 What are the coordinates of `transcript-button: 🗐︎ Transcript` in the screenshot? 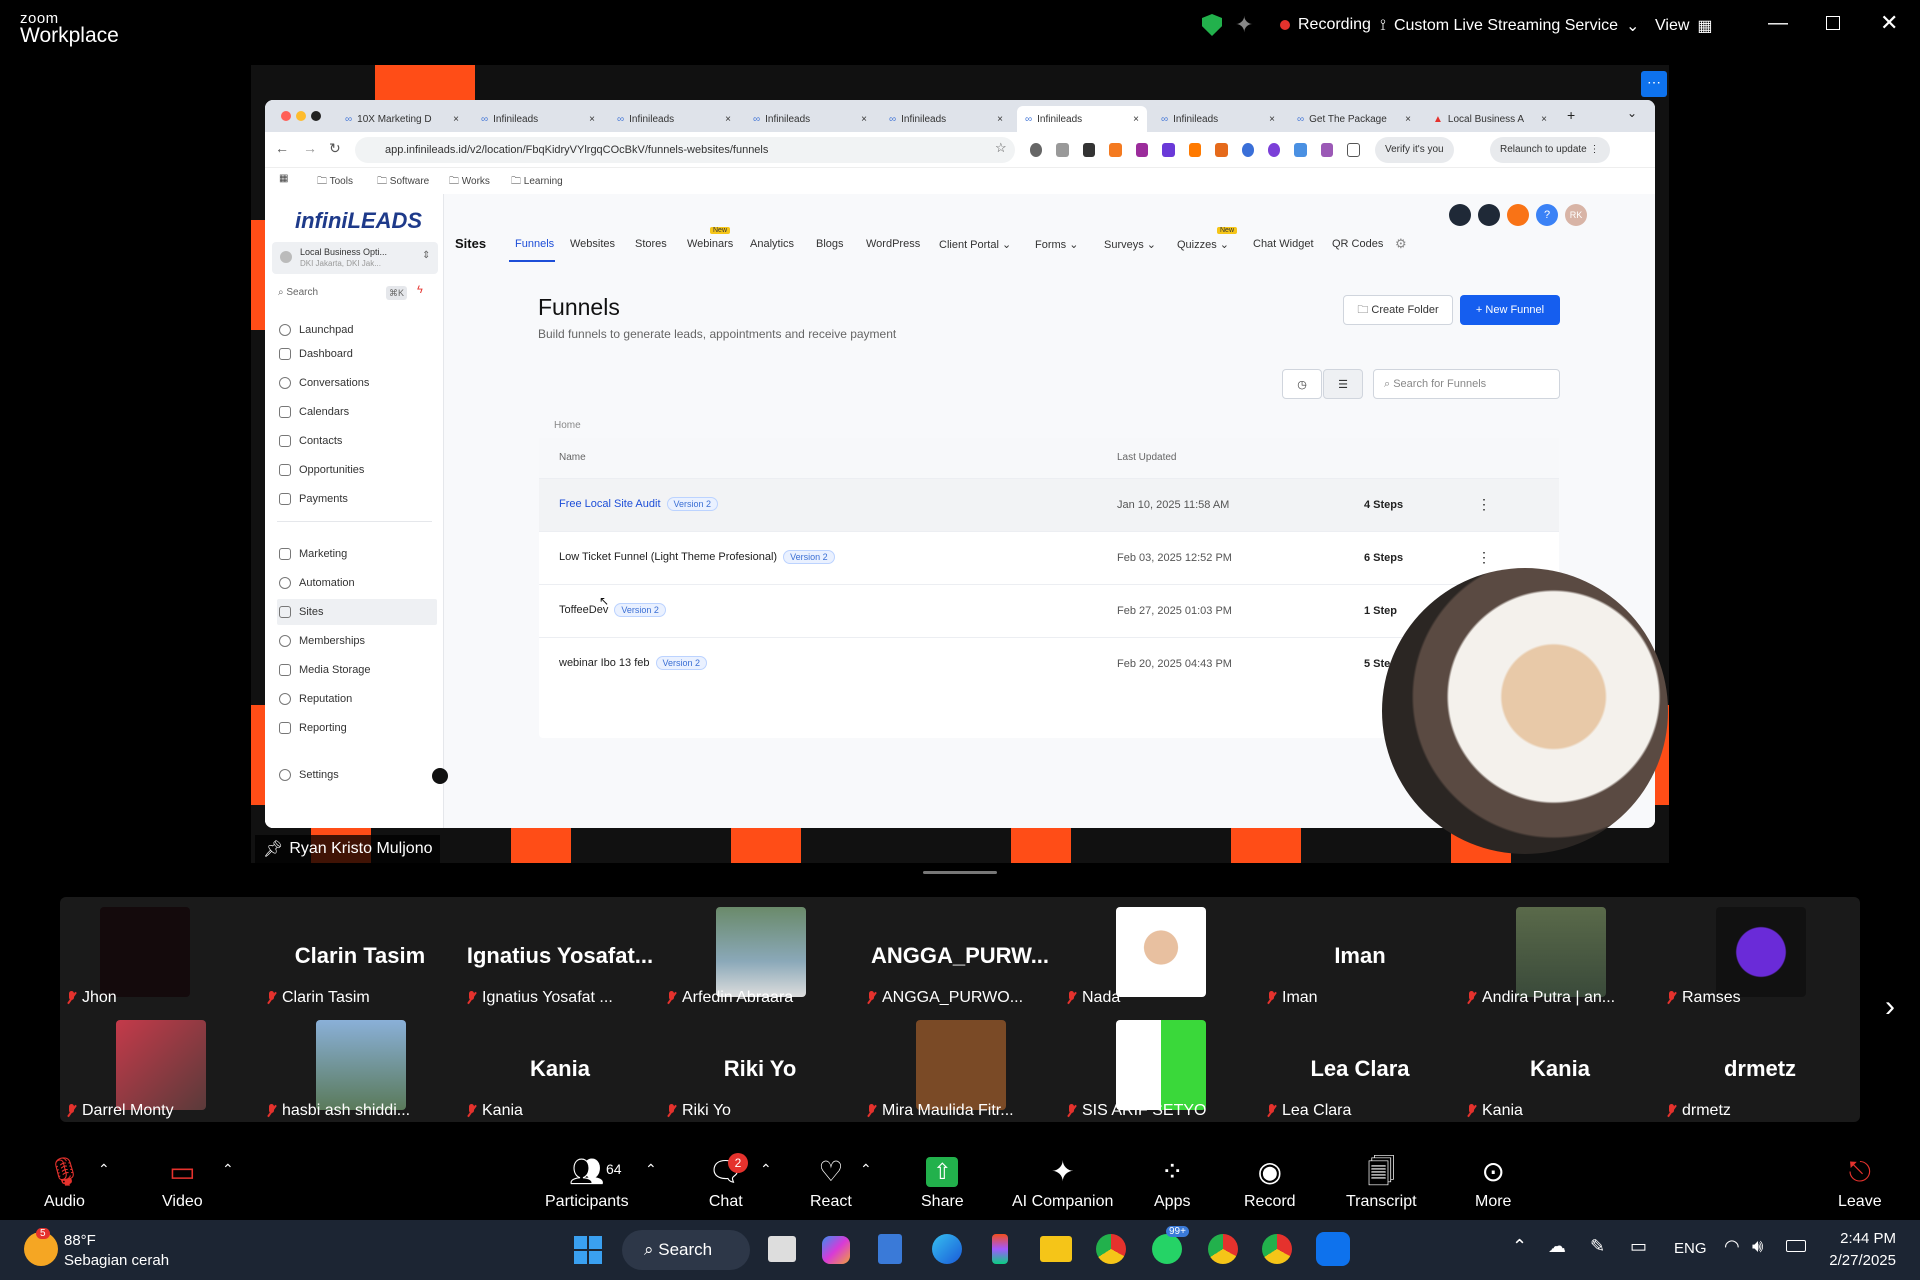 It's located at (1381, 1184).